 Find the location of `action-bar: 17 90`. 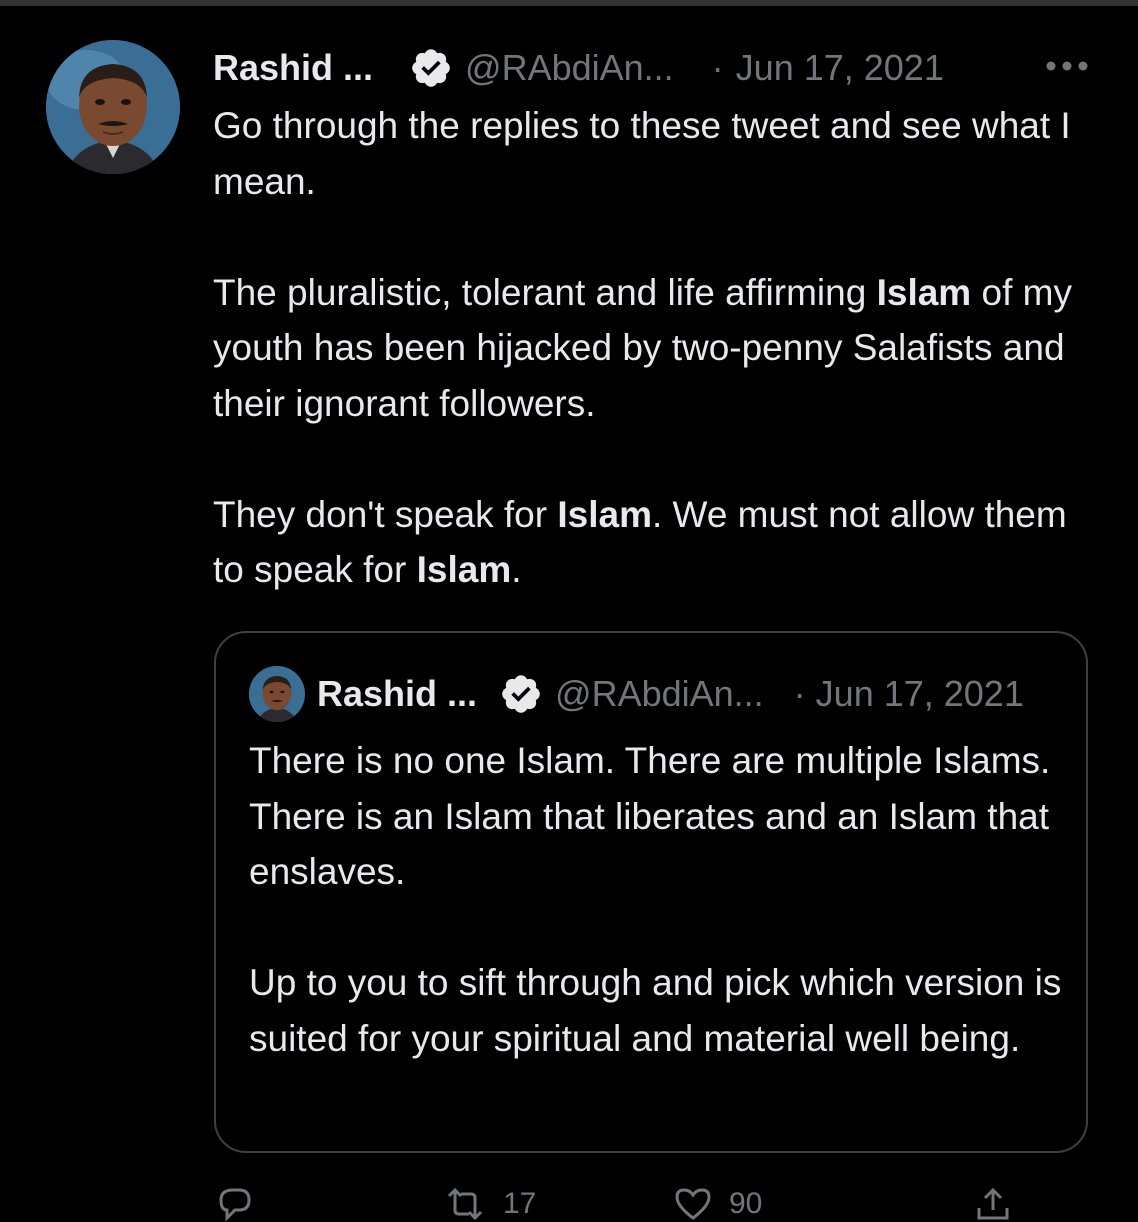

action-bar: 17 90 is located at coordinates (653, 1204).